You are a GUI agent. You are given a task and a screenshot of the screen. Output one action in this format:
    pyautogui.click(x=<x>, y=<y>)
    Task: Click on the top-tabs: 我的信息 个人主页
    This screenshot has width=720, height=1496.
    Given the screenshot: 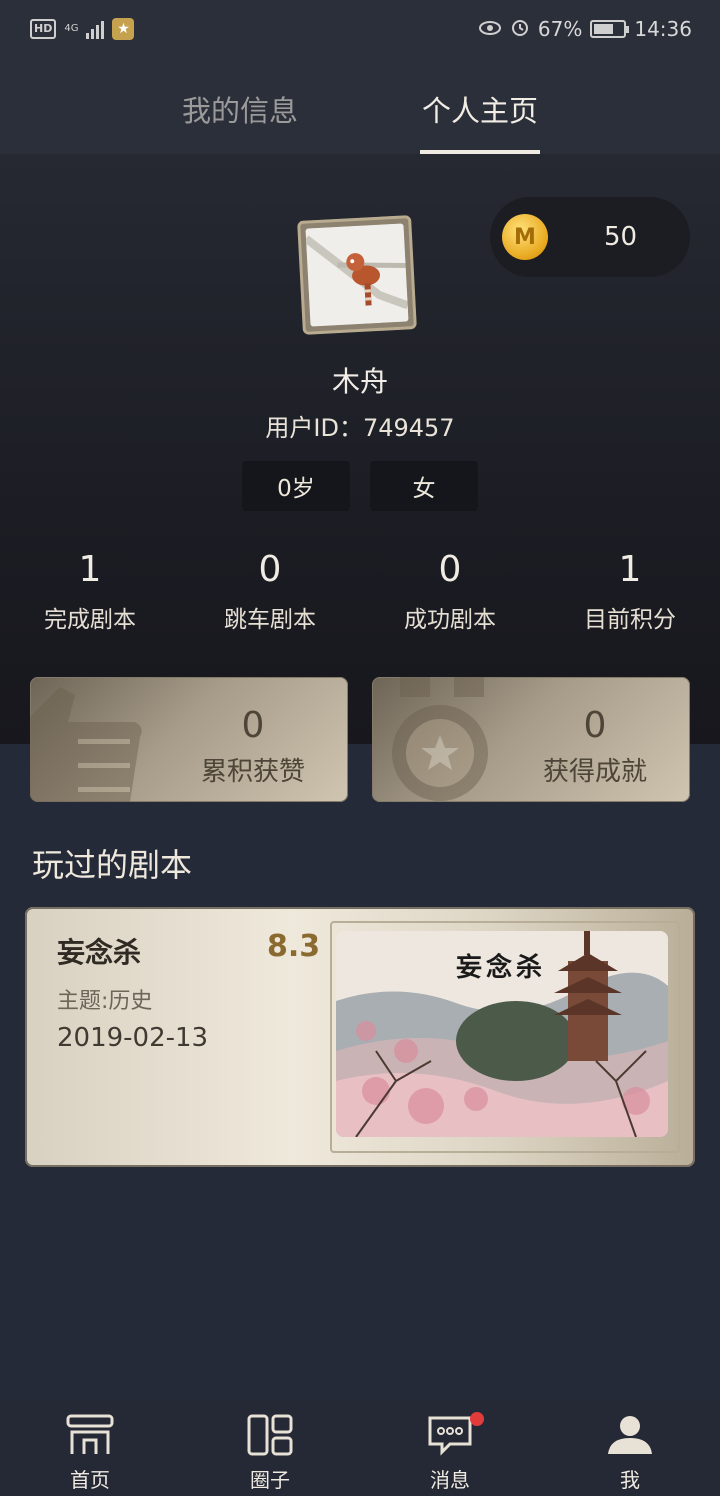 What is the action you would take?
    pyautogui.click(x=360, y=106)
    